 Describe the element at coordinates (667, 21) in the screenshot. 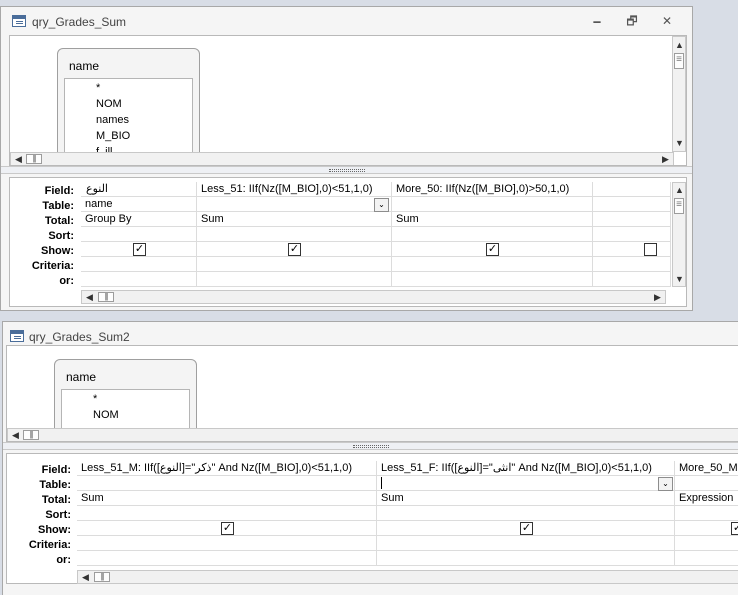

I see `close-icon: ✕` at that location.